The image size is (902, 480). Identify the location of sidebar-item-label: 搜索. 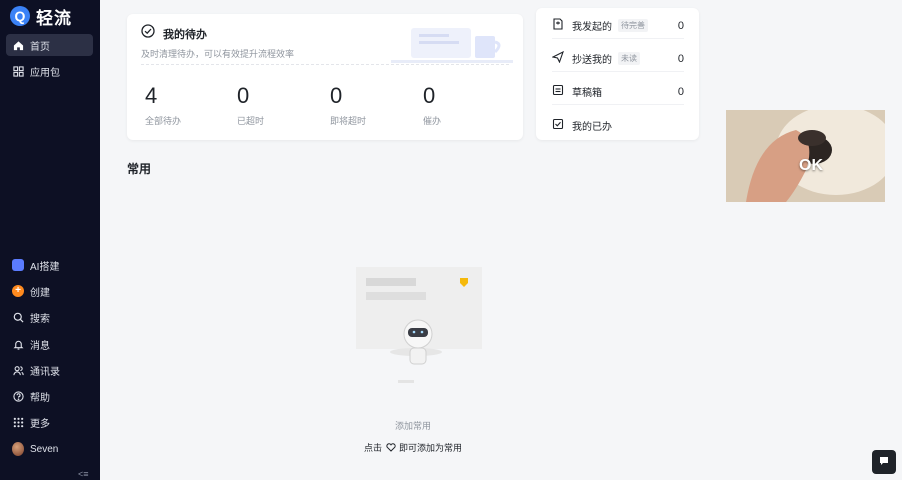
(40, 319).